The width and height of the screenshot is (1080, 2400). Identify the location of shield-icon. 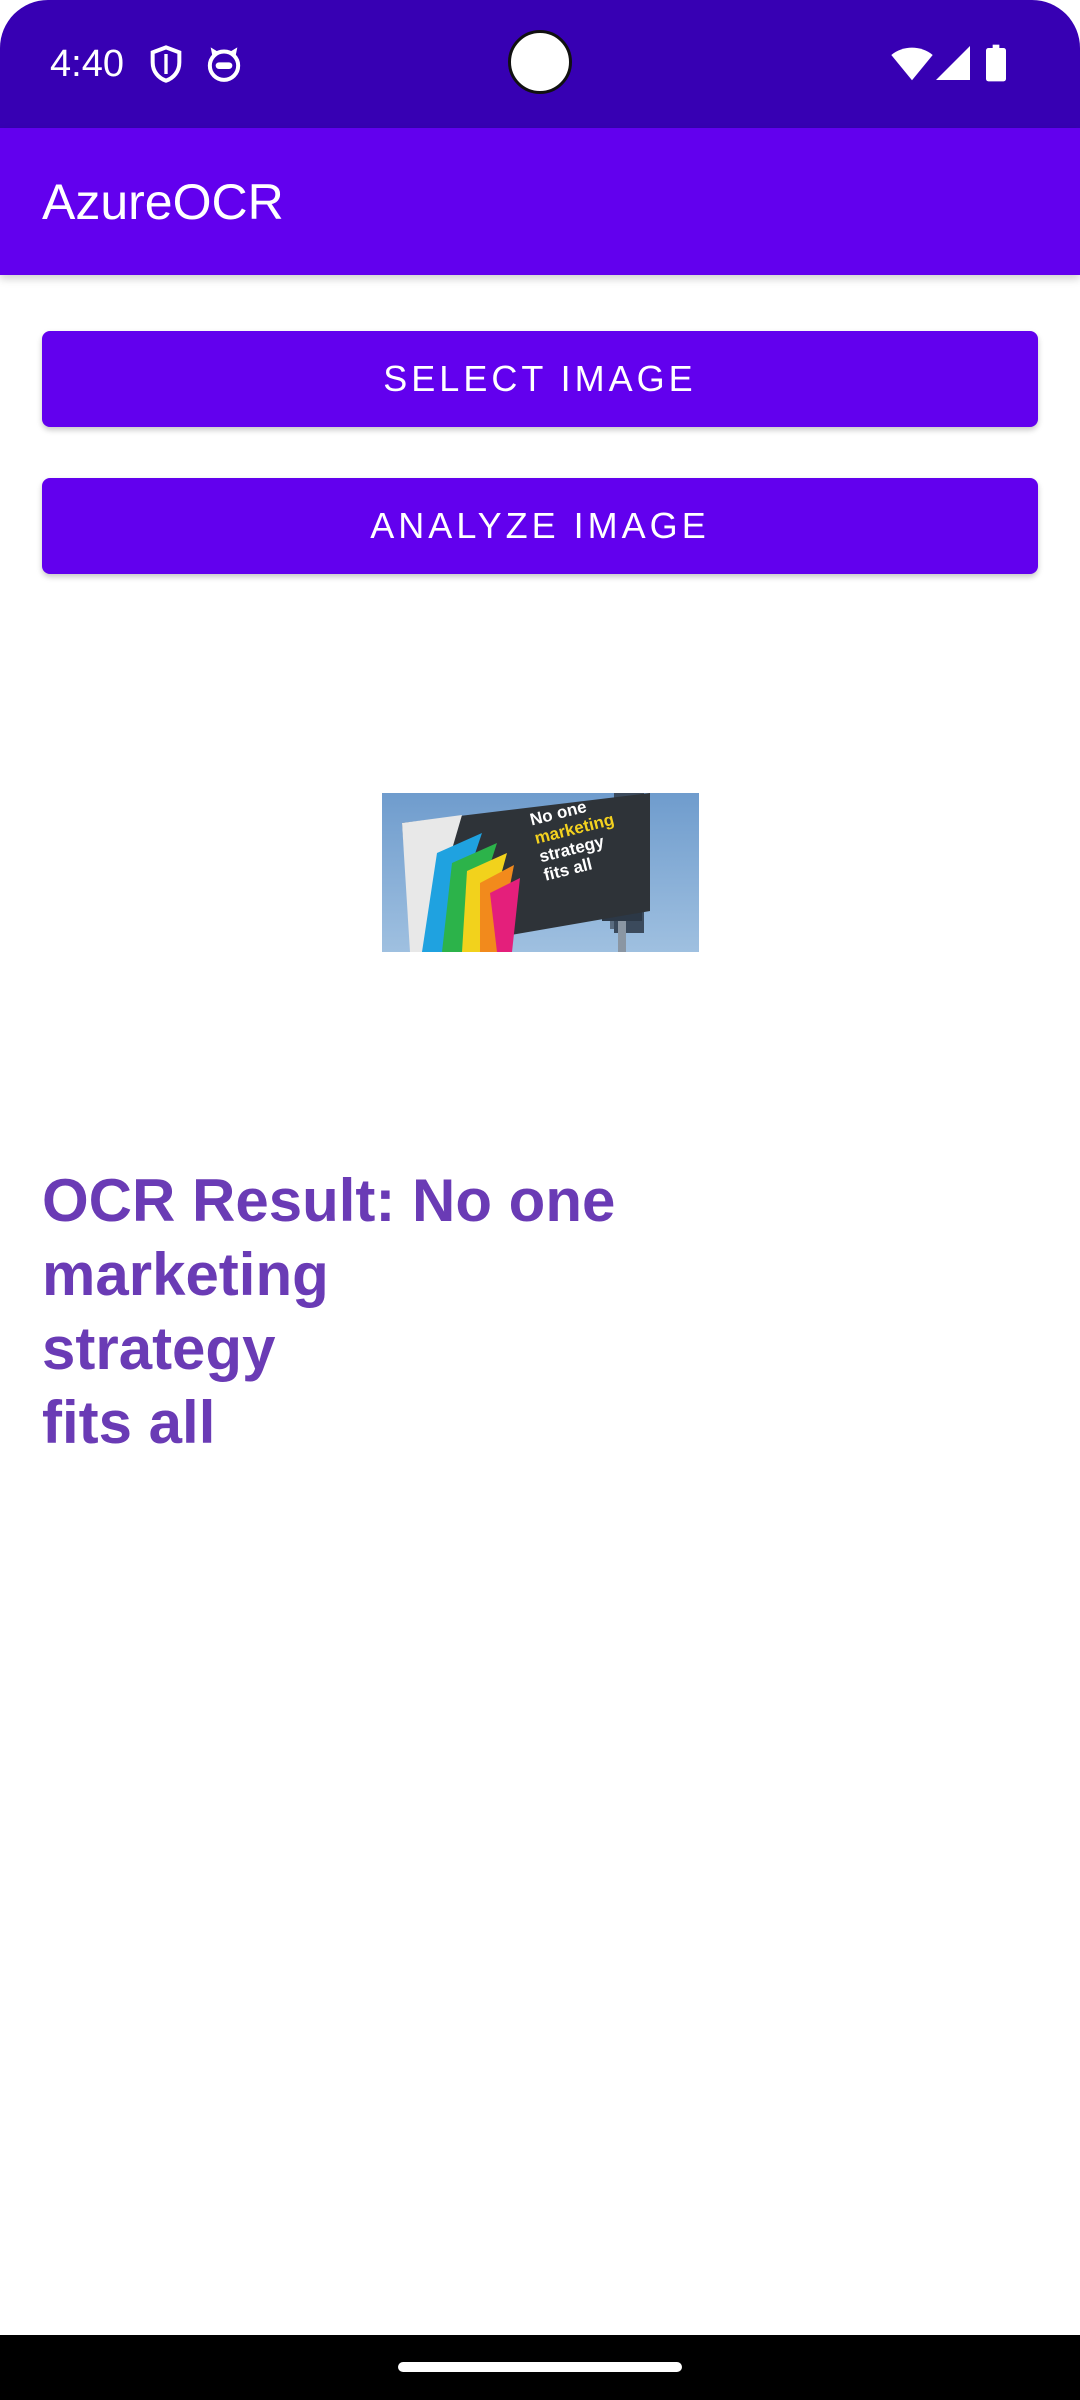
(166, 64).